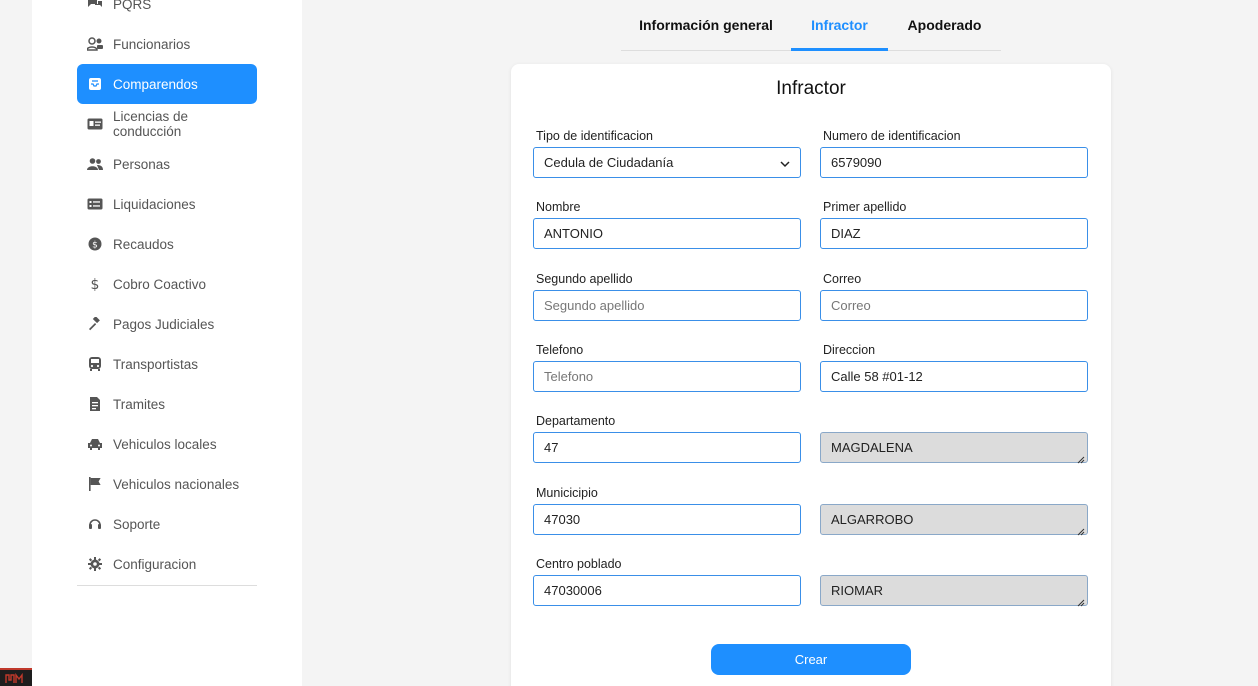  Describe the element at coordinates (95, 124) in the screenshot. I see `id-card-icon` at that location.